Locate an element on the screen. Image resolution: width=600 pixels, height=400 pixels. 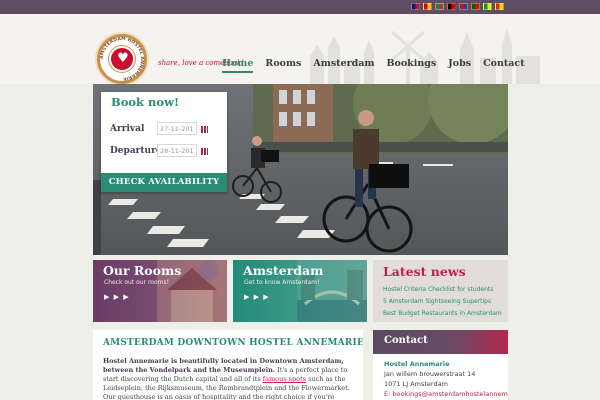
contact-title: Contact is located at coordinates (406, 340).